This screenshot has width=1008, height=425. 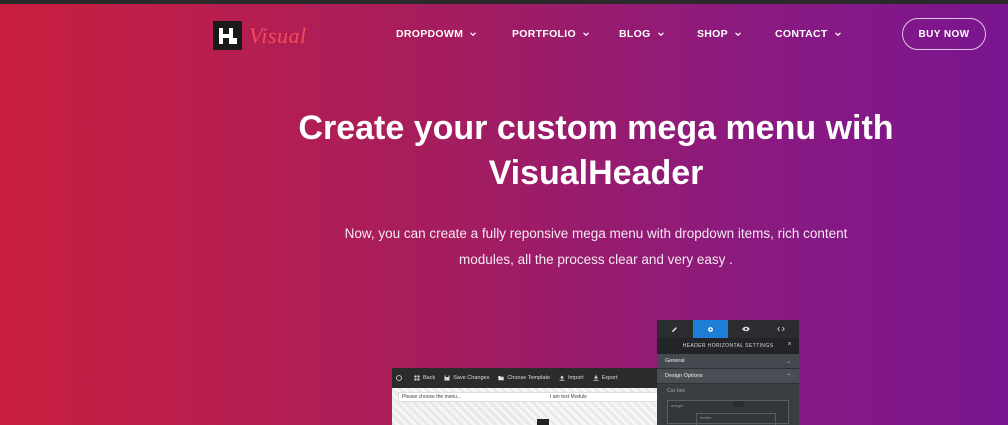 What do you see at coordinates (788, 376) in the screenshot?
I see `chevron-up-icon: ⌃` at bounding box center [788, 376].